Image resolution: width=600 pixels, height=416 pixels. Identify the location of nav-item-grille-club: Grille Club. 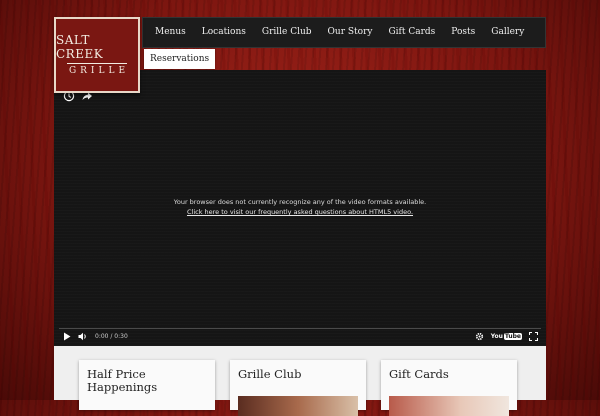
(287, 32).